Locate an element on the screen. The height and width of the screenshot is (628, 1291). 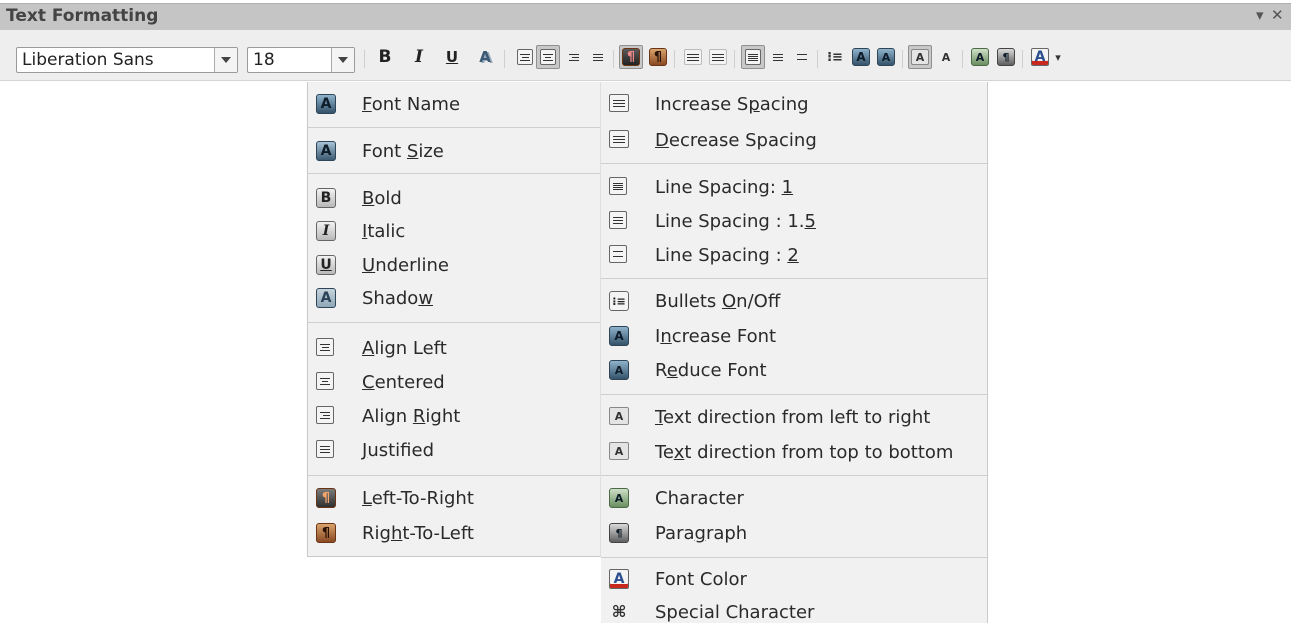
increase-font-icon: A is located at coordinates (619, 336).